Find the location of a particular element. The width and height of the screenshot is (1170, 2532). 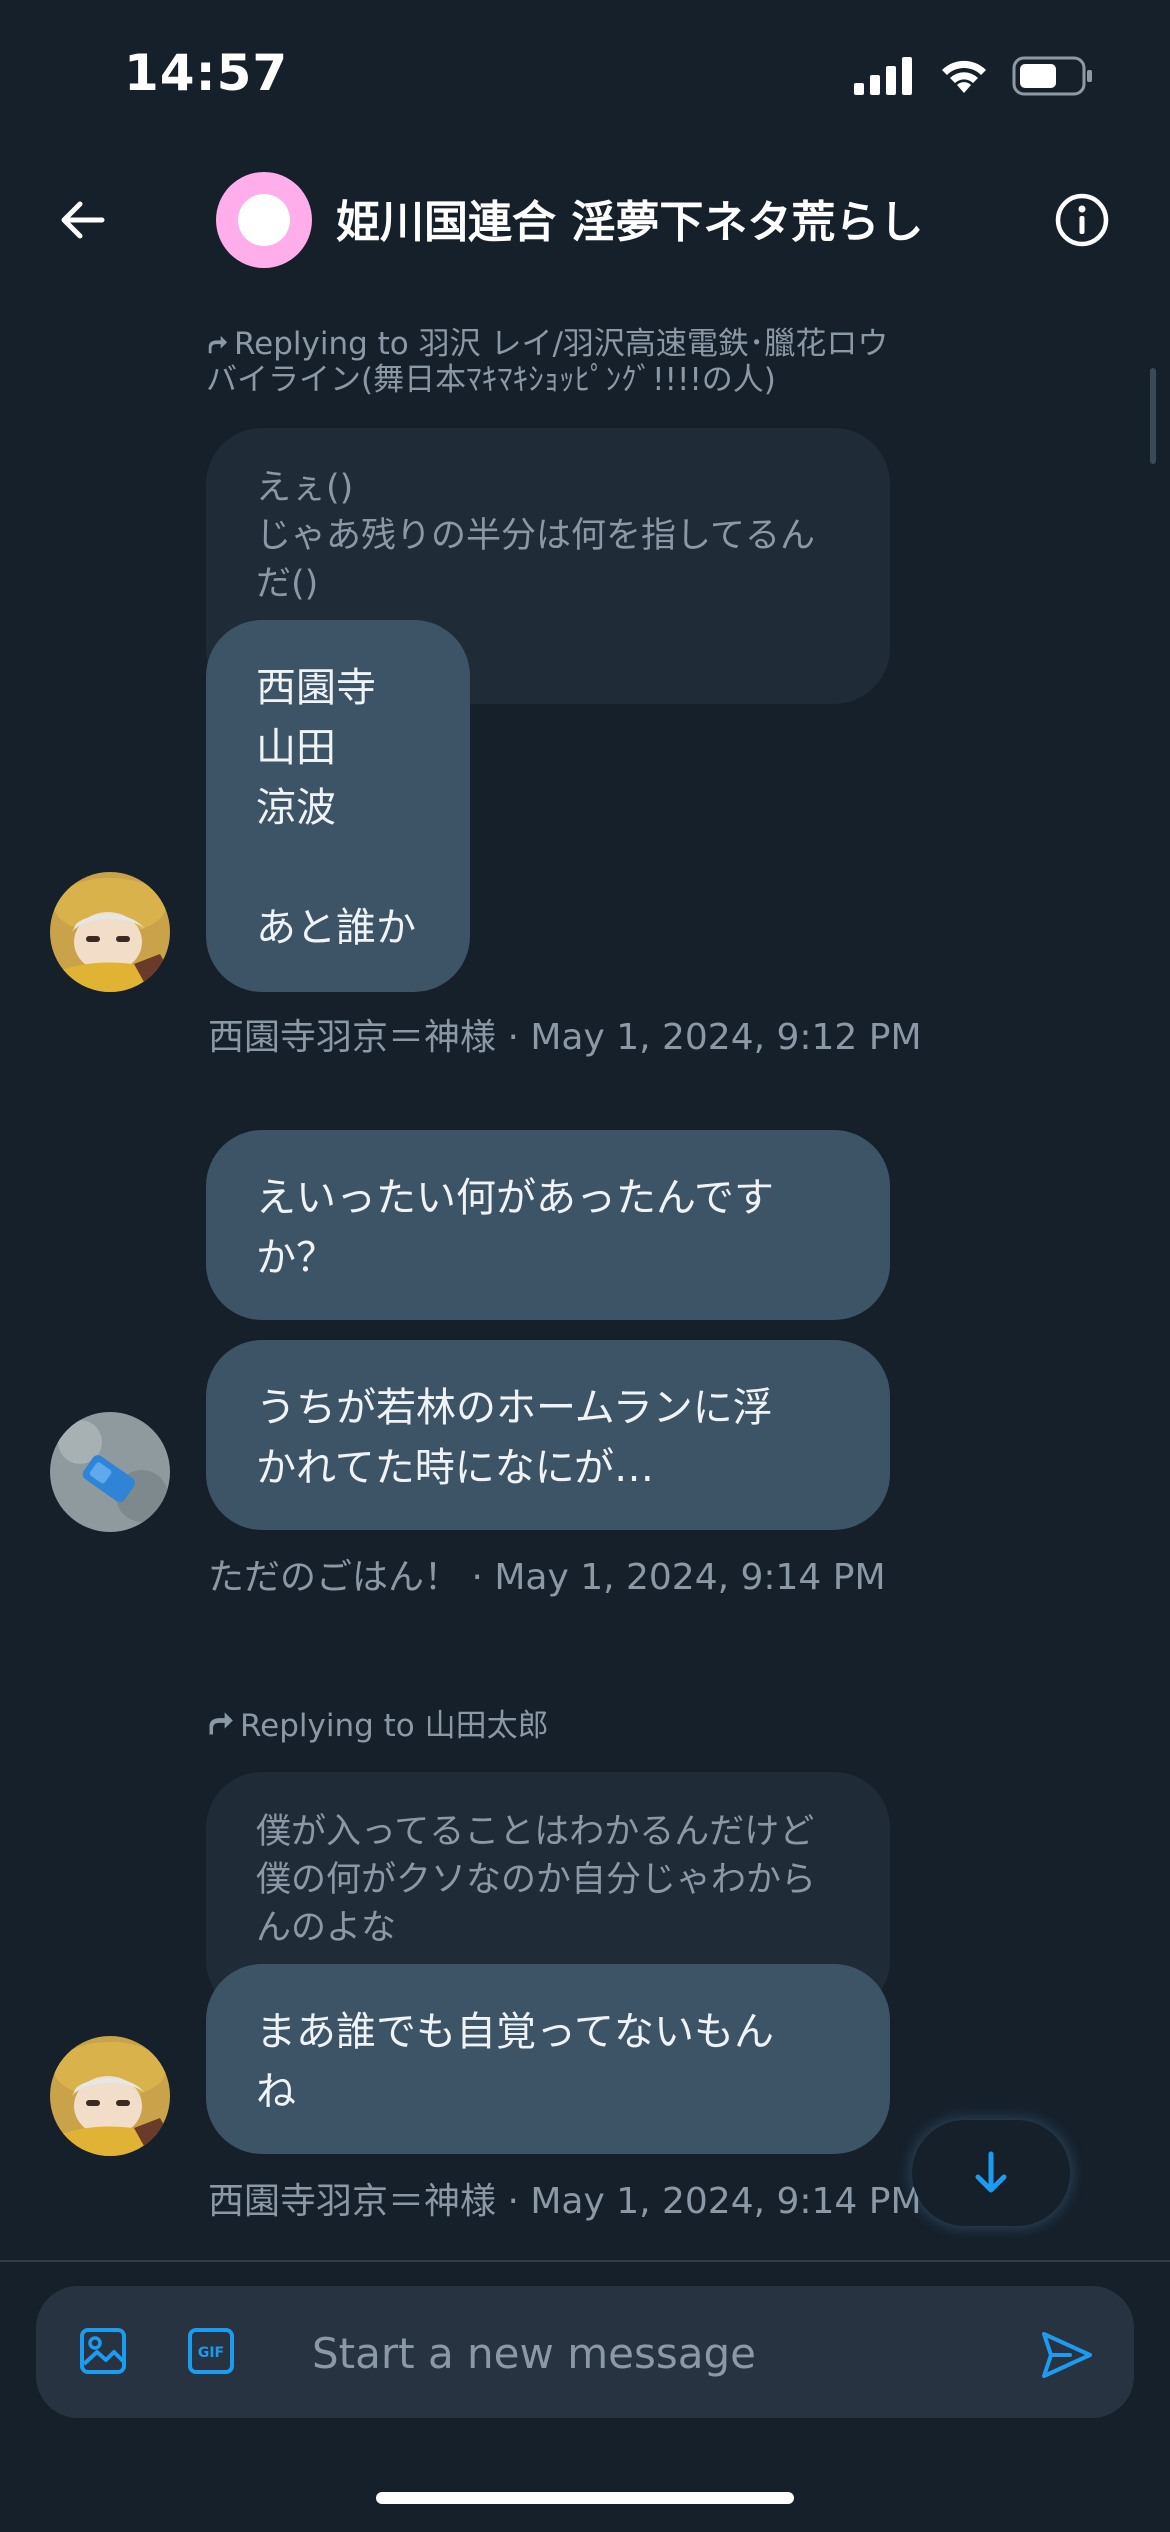

info-icon is located at coordinates (1082, 220).